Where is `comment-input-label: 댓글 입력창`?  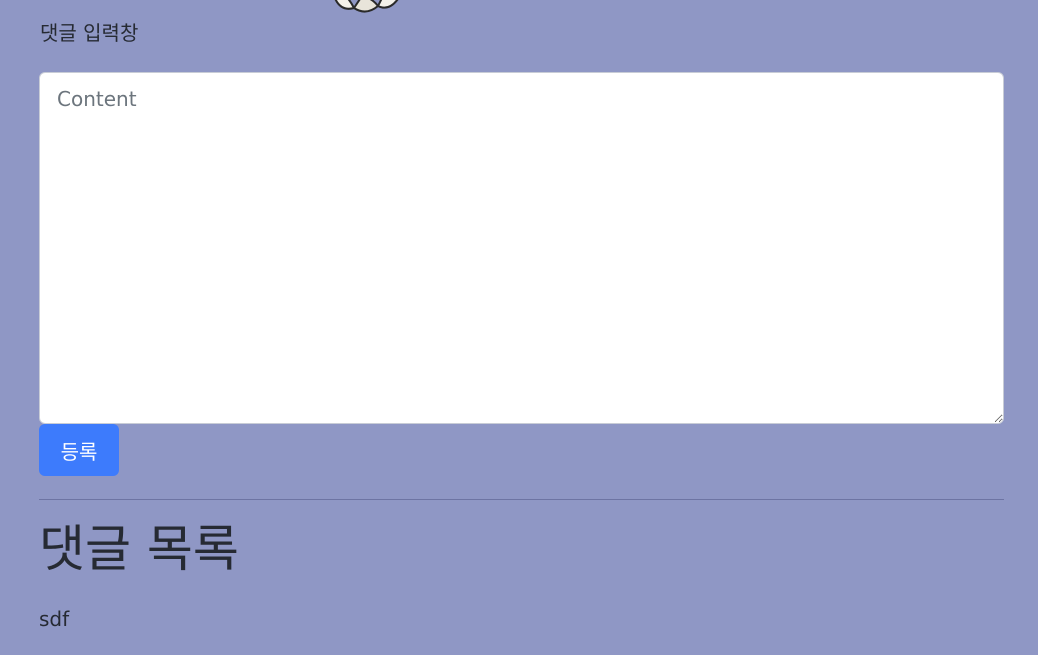
comment-input-label: 댓글 입력창 is located at coordinates (89, 33).